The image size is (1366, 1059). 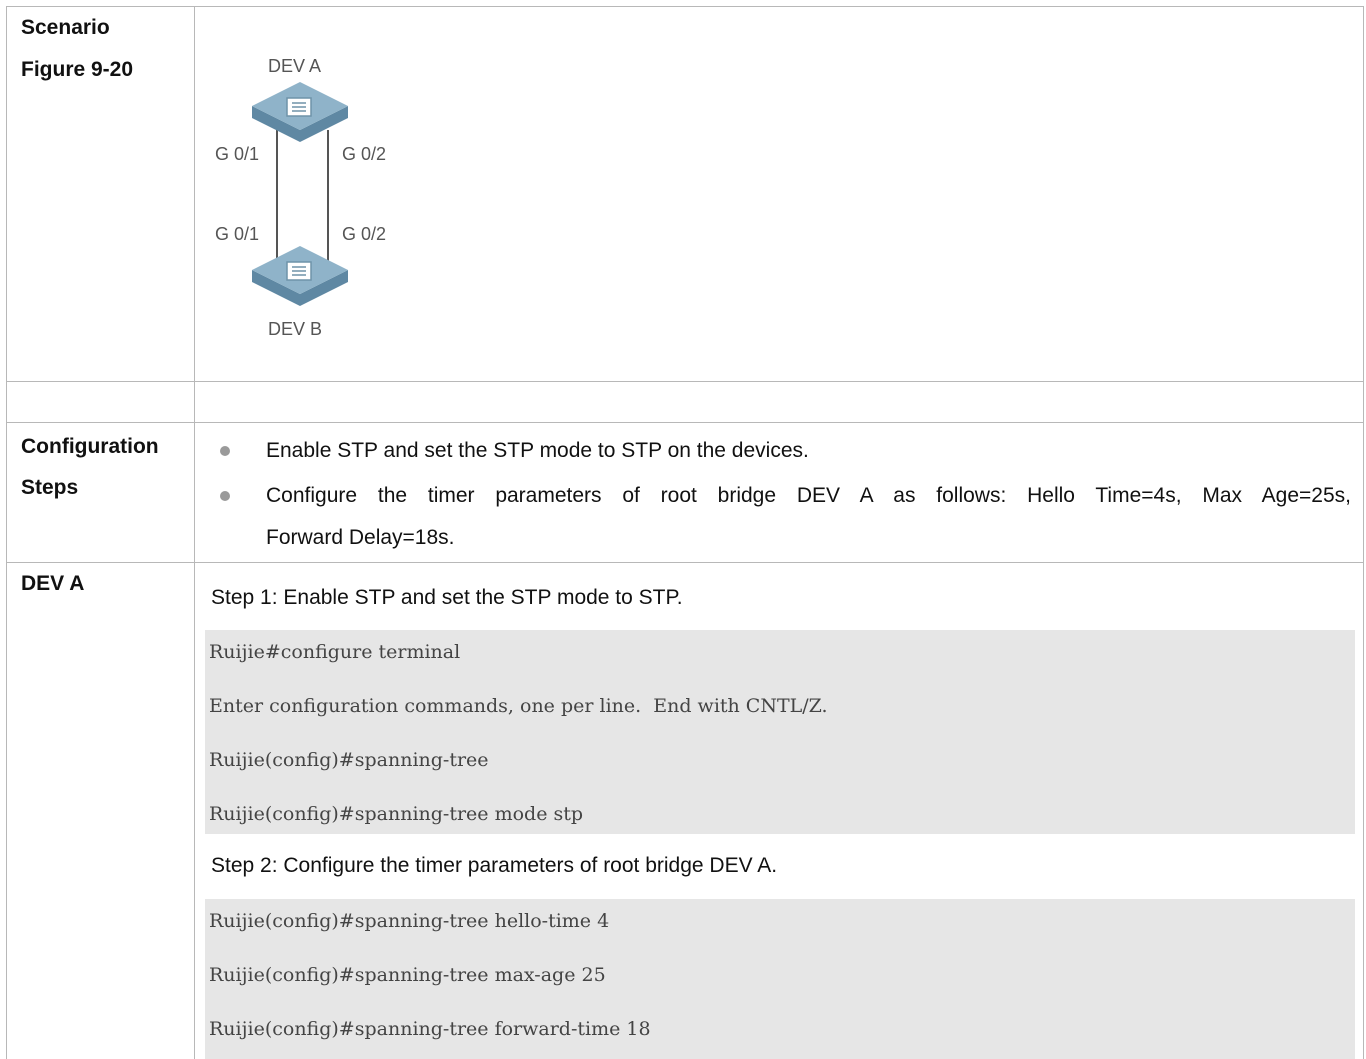 I want to click on scenario-label: Scenario, so click(x=65, y=27).